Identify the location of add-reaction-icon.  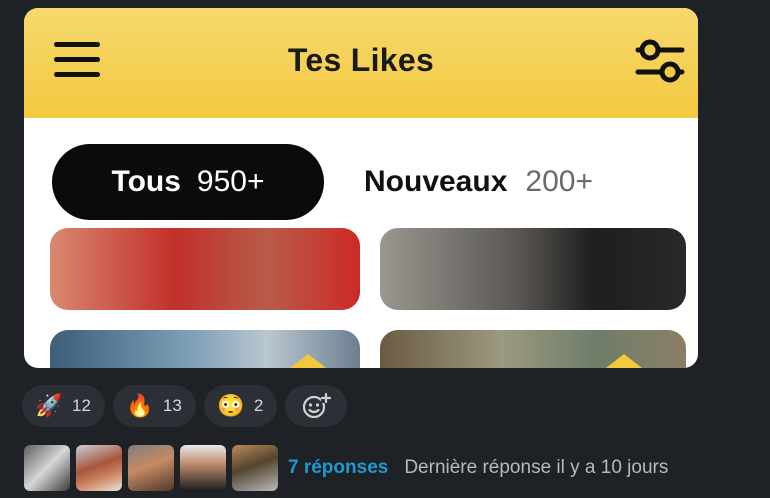
(317, 405).